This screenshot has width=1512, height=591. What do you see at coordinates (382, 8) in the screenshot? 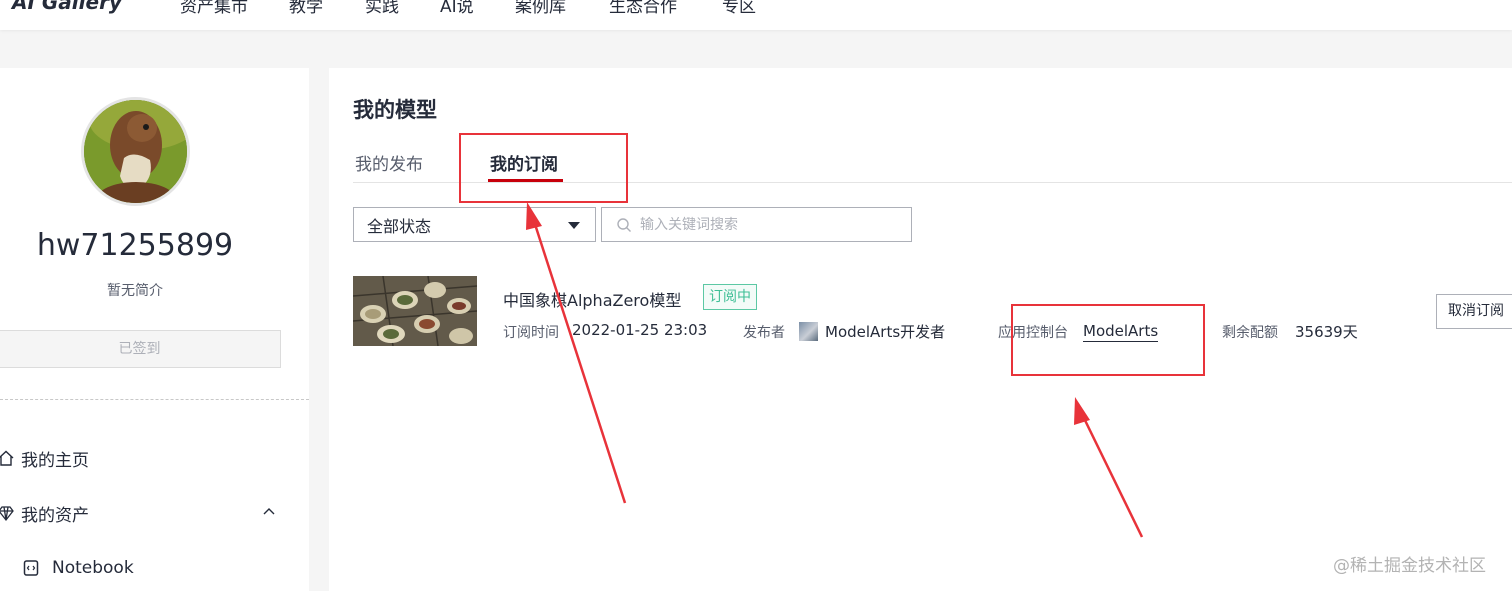
I see `nav-item-practice: 实践` at bounding box center [382, 8].